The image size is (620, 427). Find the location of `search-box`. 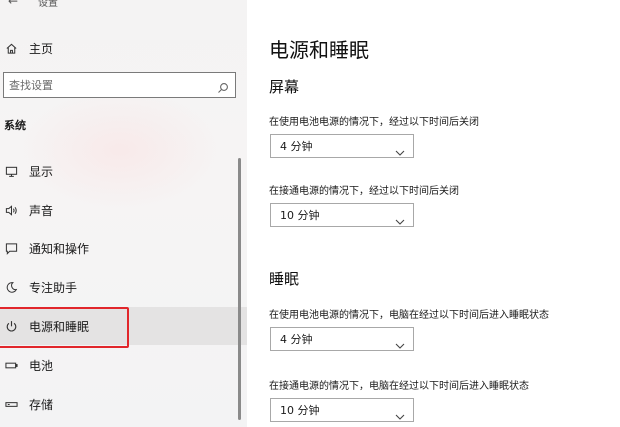

search-box is located at coordinates (119, 85).